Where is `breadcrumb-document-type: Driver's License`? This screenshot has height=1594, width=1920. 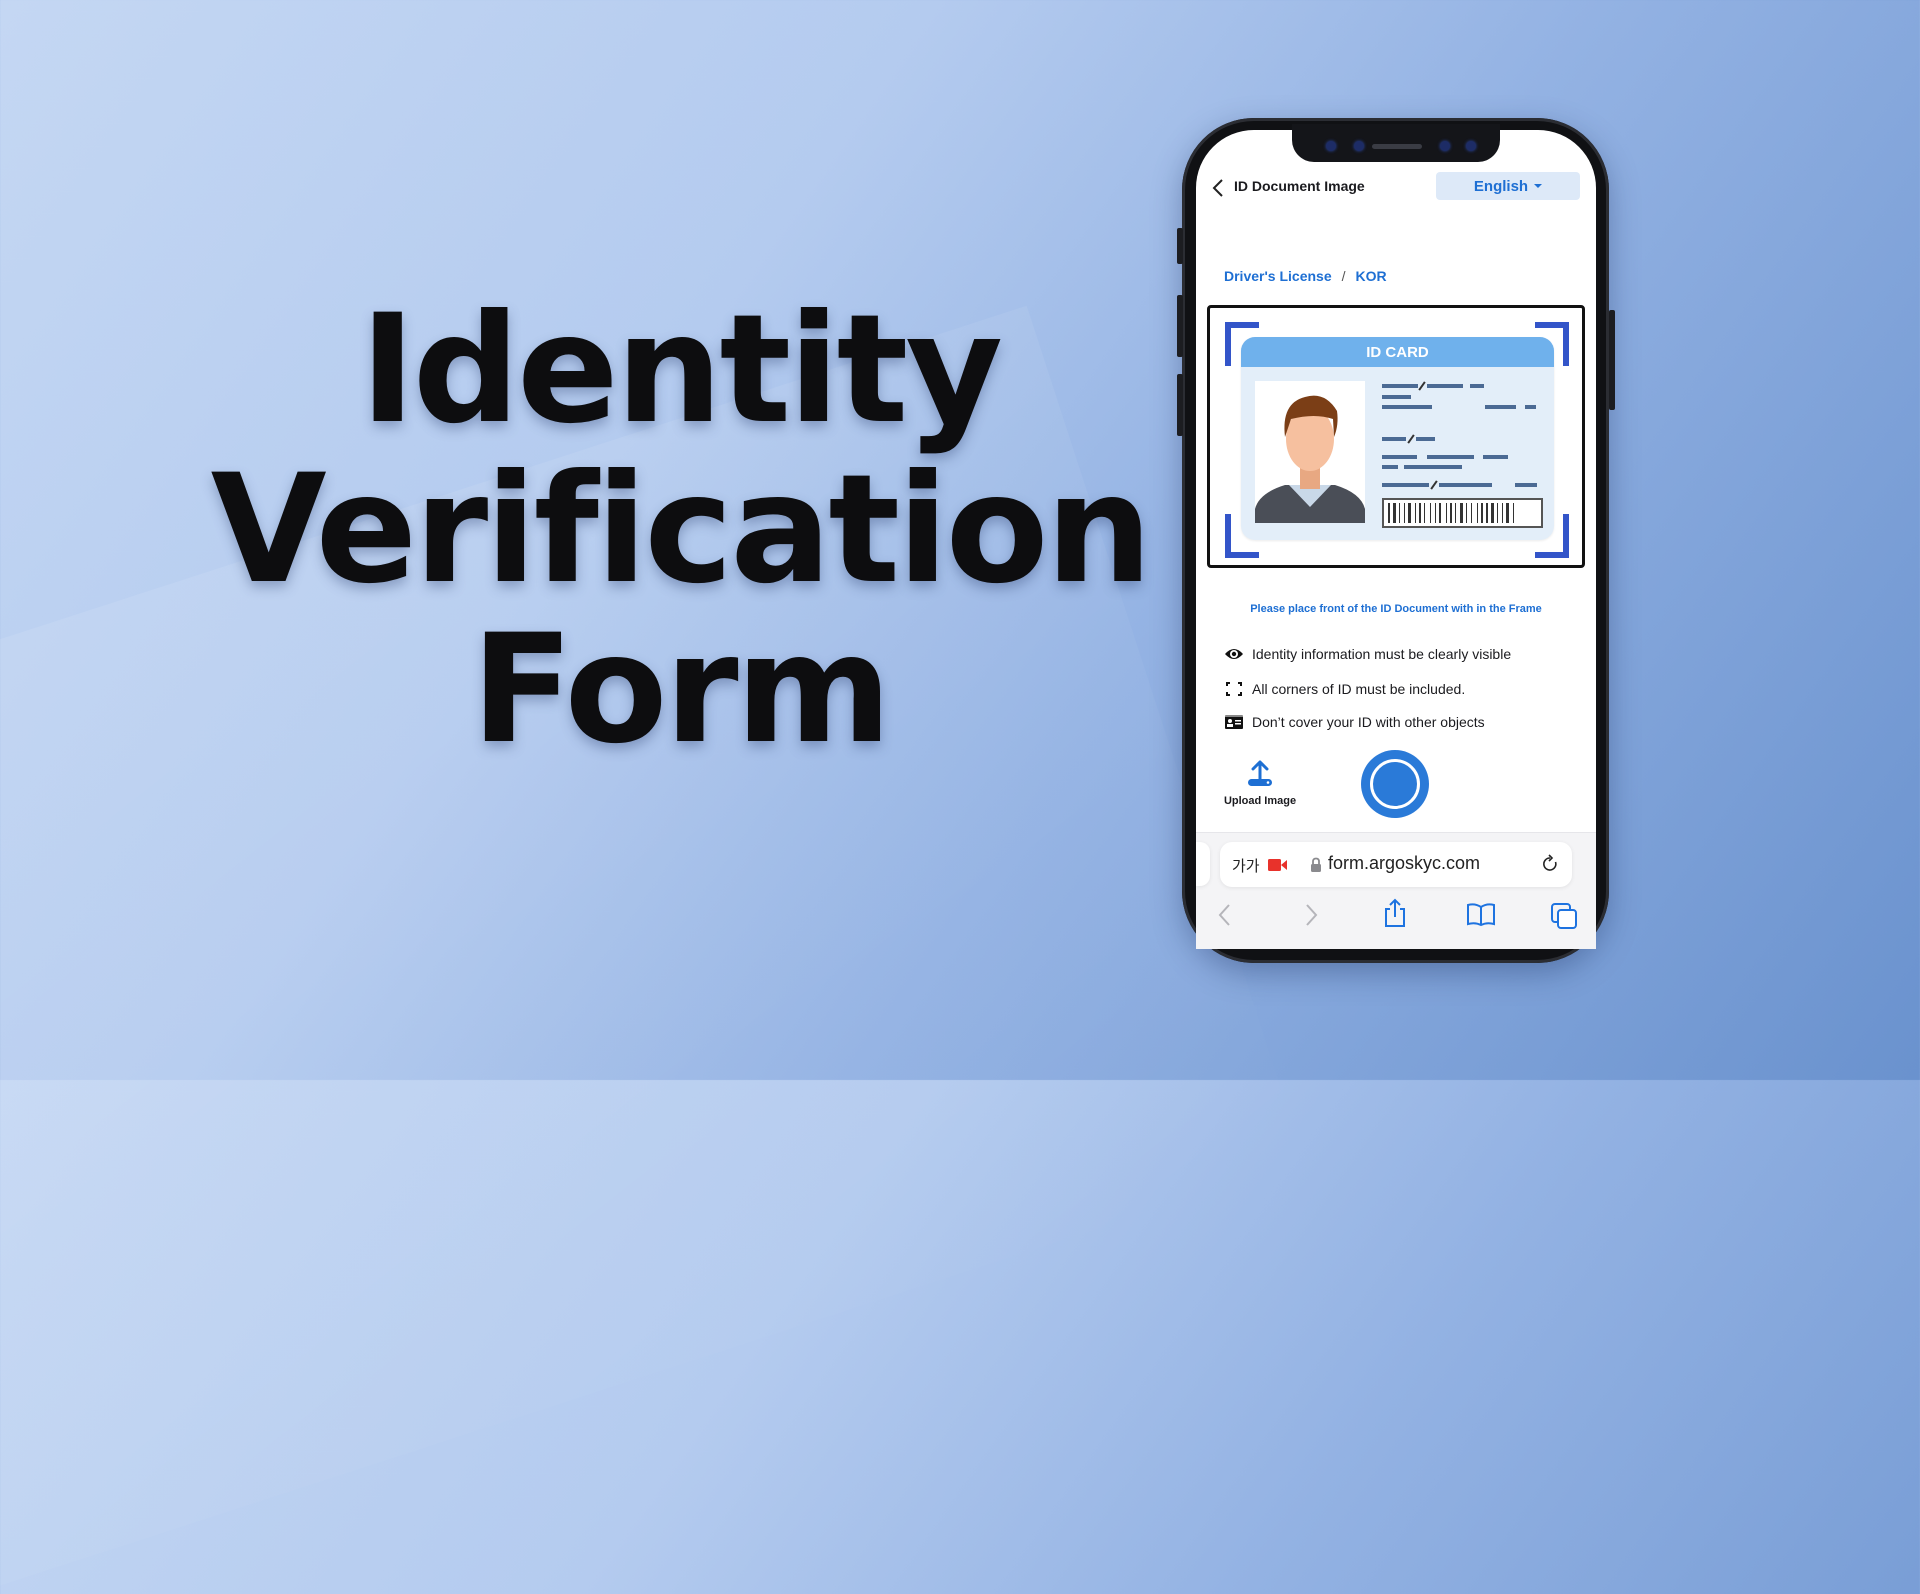
breadcrumb-document-type: Driver's License is located at coordinates (1278, 276).